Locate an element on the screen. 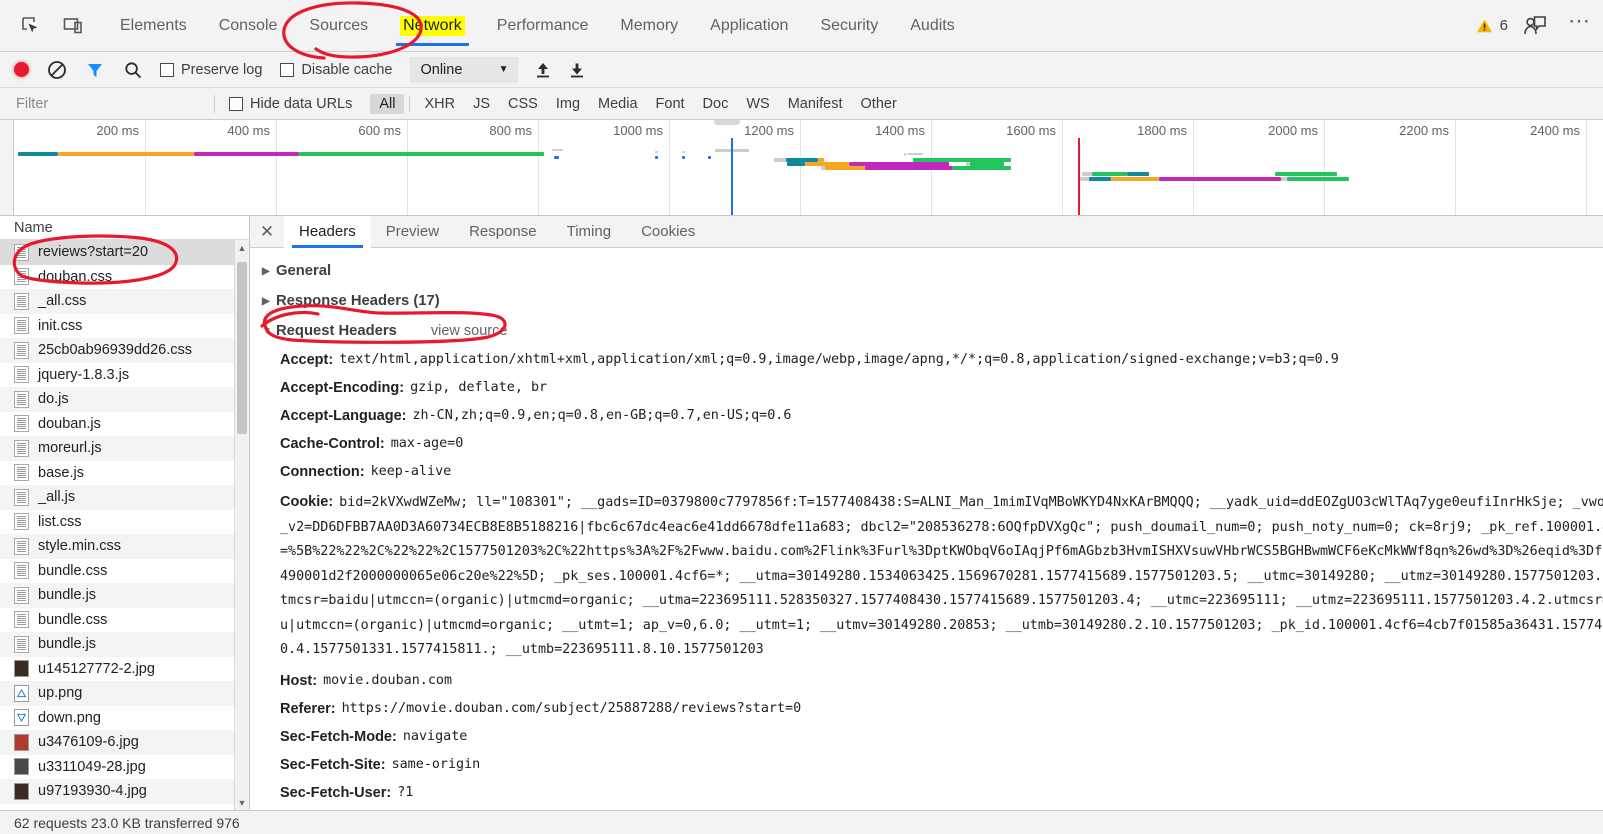 Image resolution: width=1603 pixels, height=834 pixels. tab-headers: Headers is located at coordinates (327, 232).